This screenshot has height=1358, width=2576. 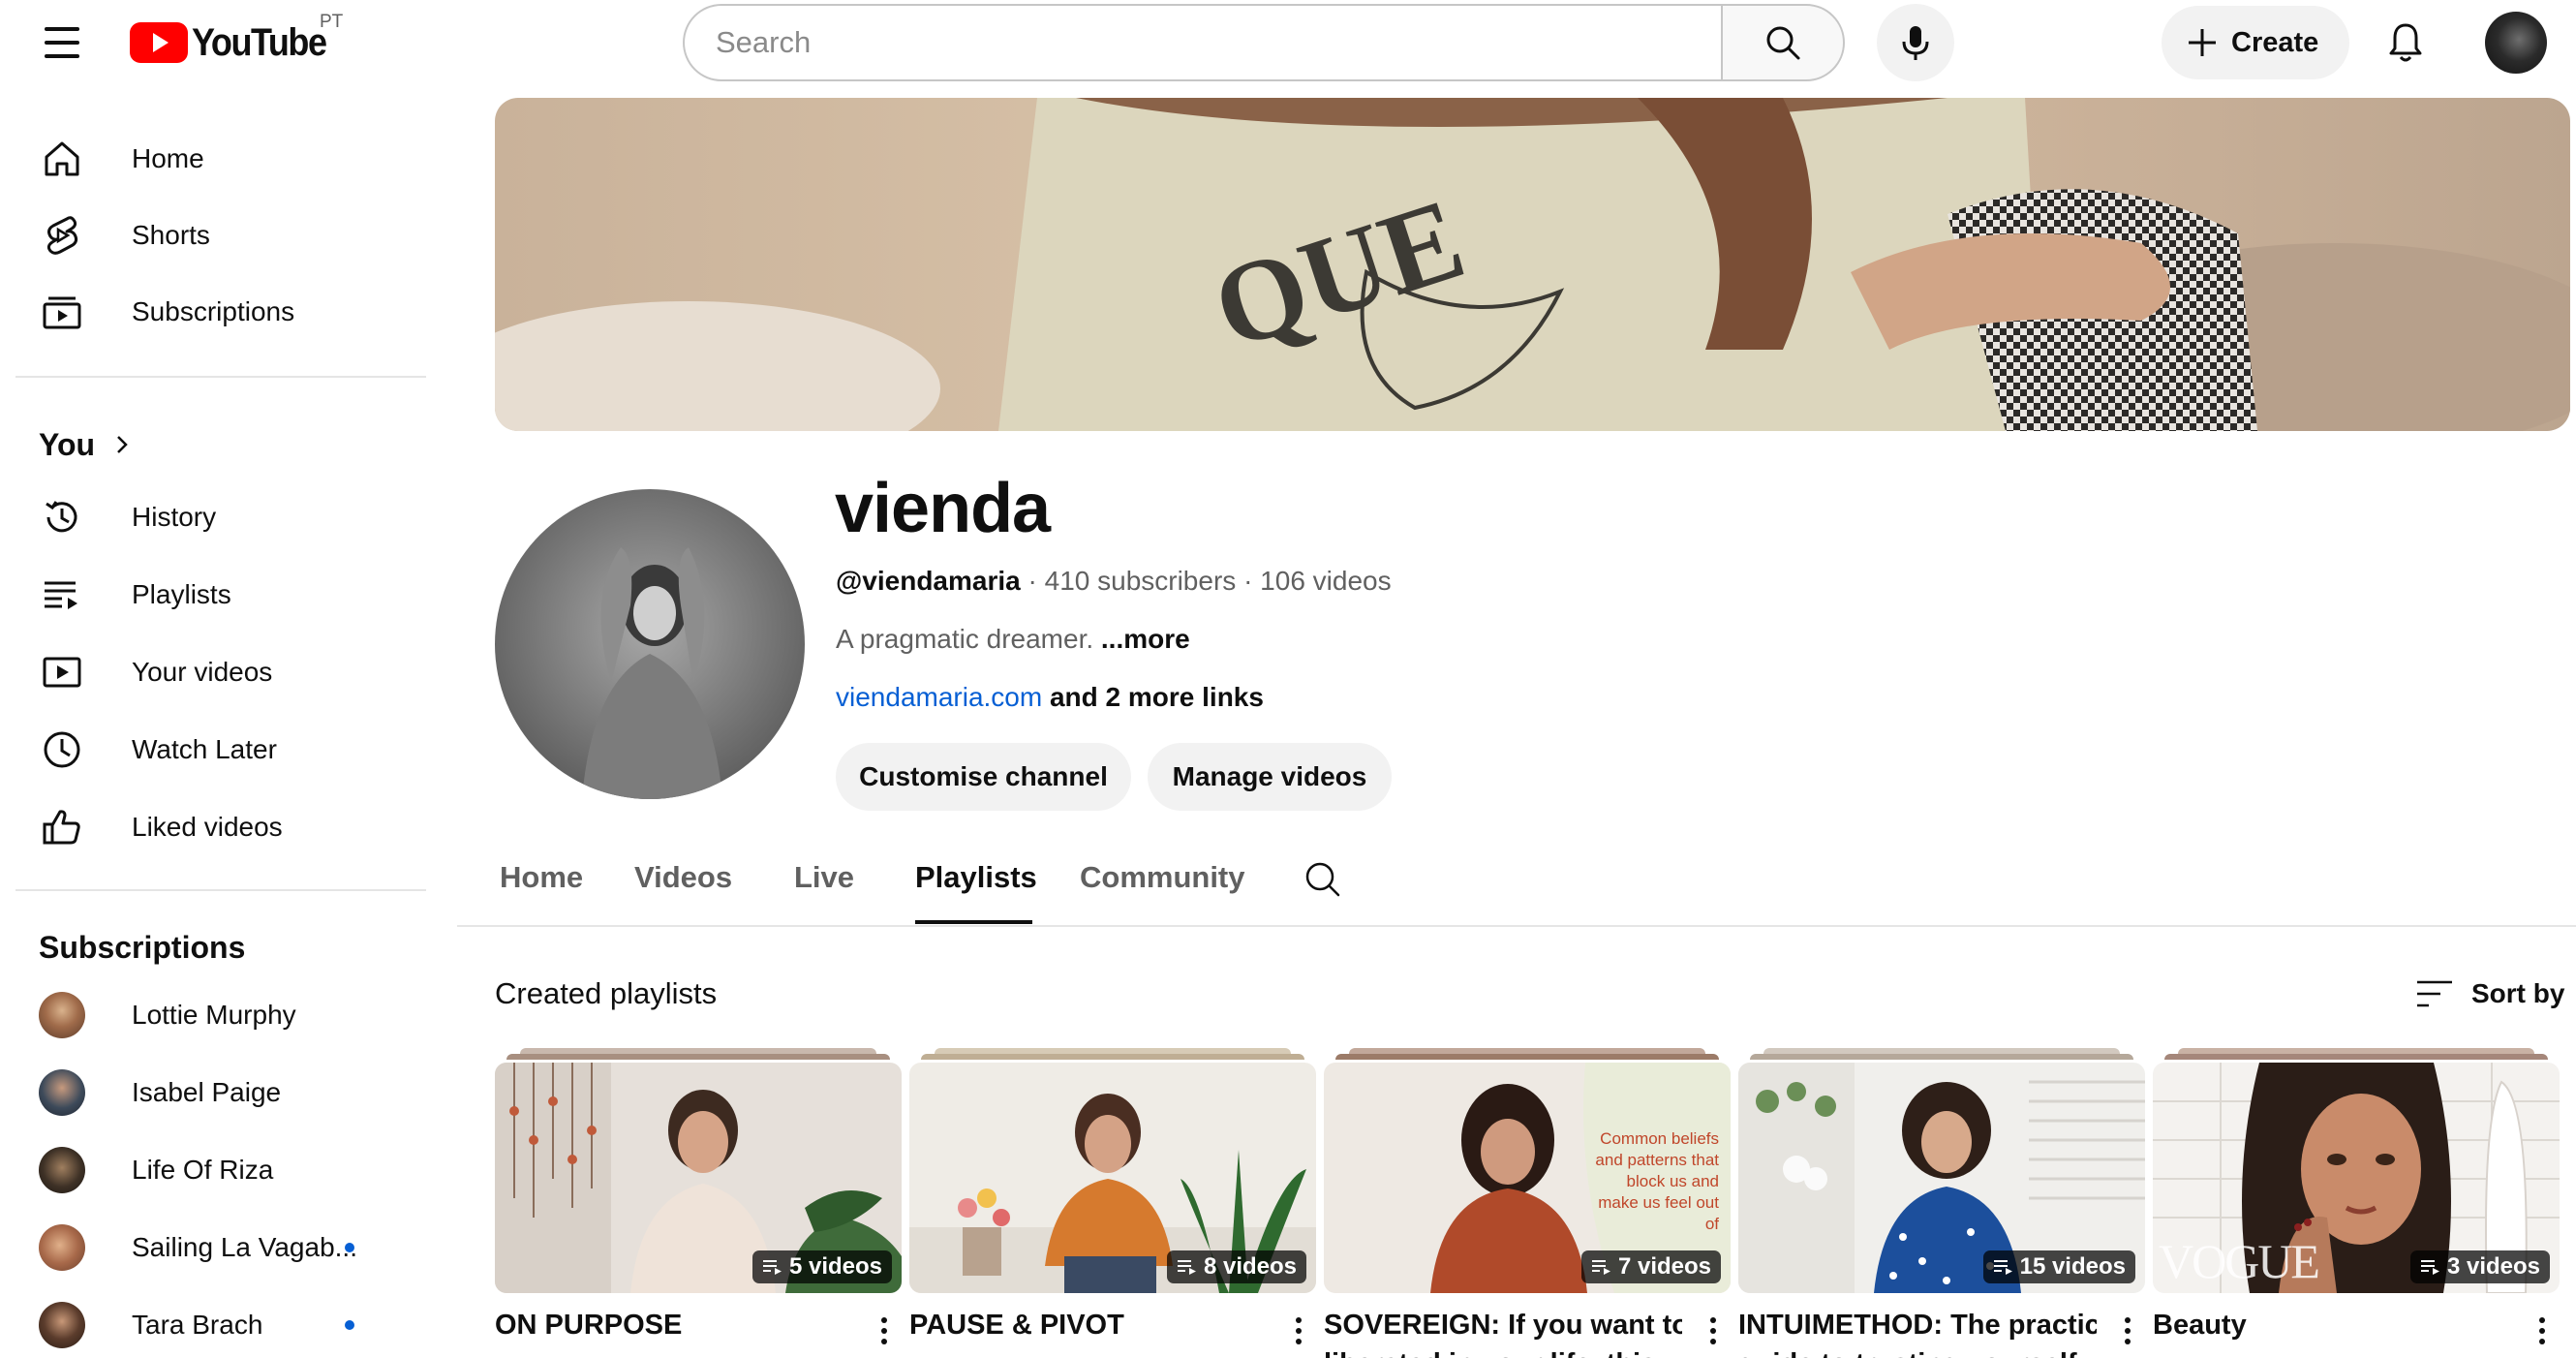 I want to click on channel-search-button, so click(x=1323, y=880).